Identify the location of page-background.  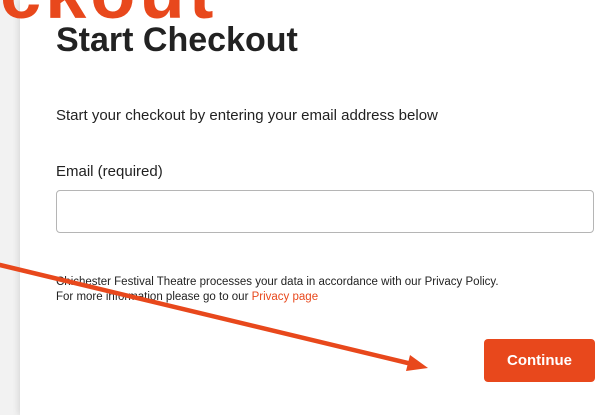
(10, 207).